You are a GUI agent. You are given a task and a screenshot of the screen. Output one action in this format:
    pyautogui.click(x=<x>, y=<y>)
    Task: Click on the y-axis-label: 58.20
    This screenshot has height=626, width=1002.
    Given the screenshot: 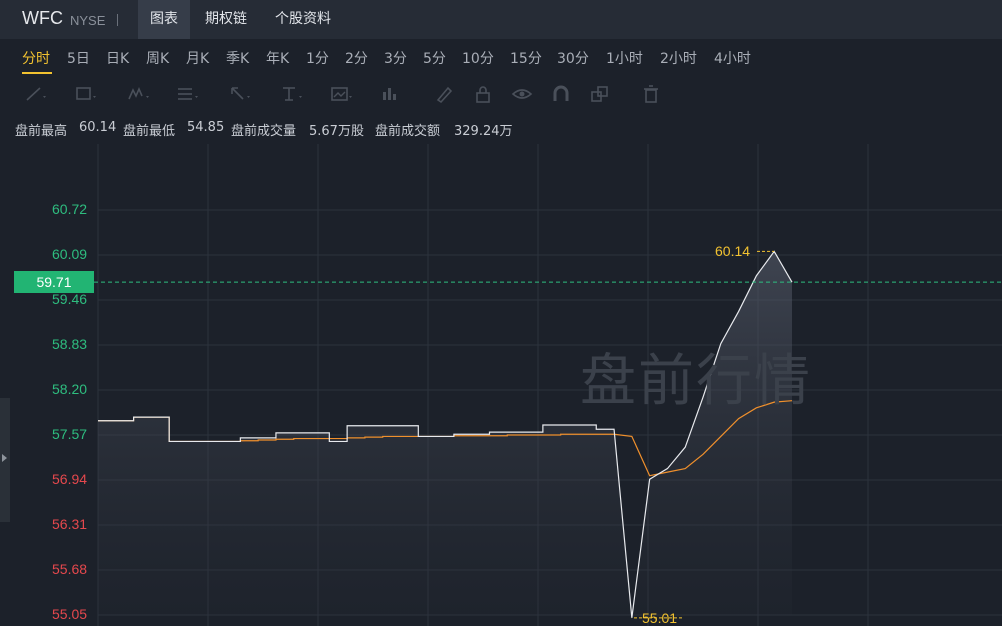 What is the action you would take?
    pyautogui.click(x=70, y=389)
    